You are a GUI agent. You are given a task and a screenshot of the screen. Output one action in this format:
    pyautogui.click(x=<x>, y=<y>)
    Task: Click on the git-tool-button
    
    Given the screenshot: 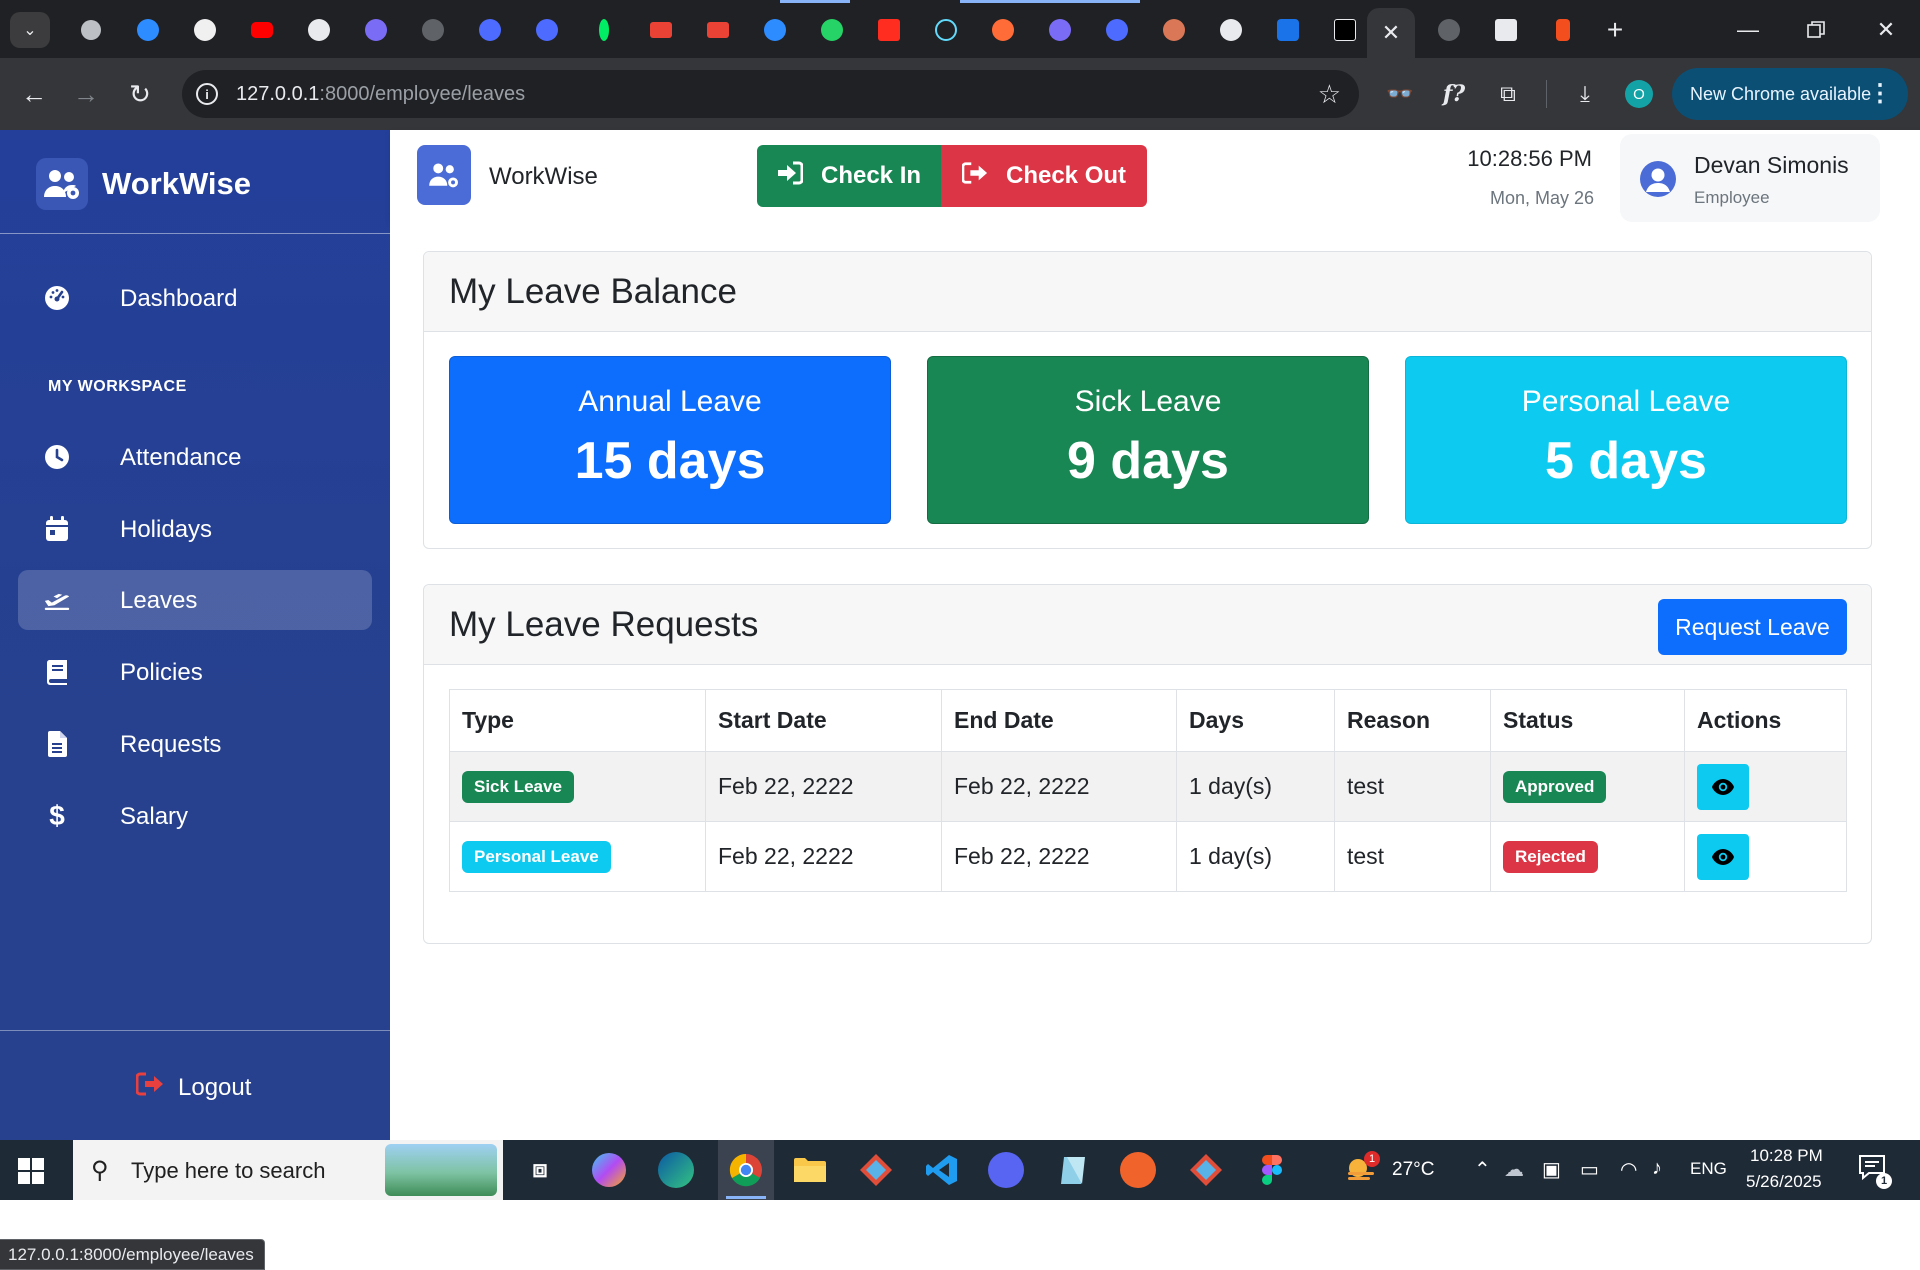 What is the action you would take?
    pyautogui.click(x=876, y=1170)
    